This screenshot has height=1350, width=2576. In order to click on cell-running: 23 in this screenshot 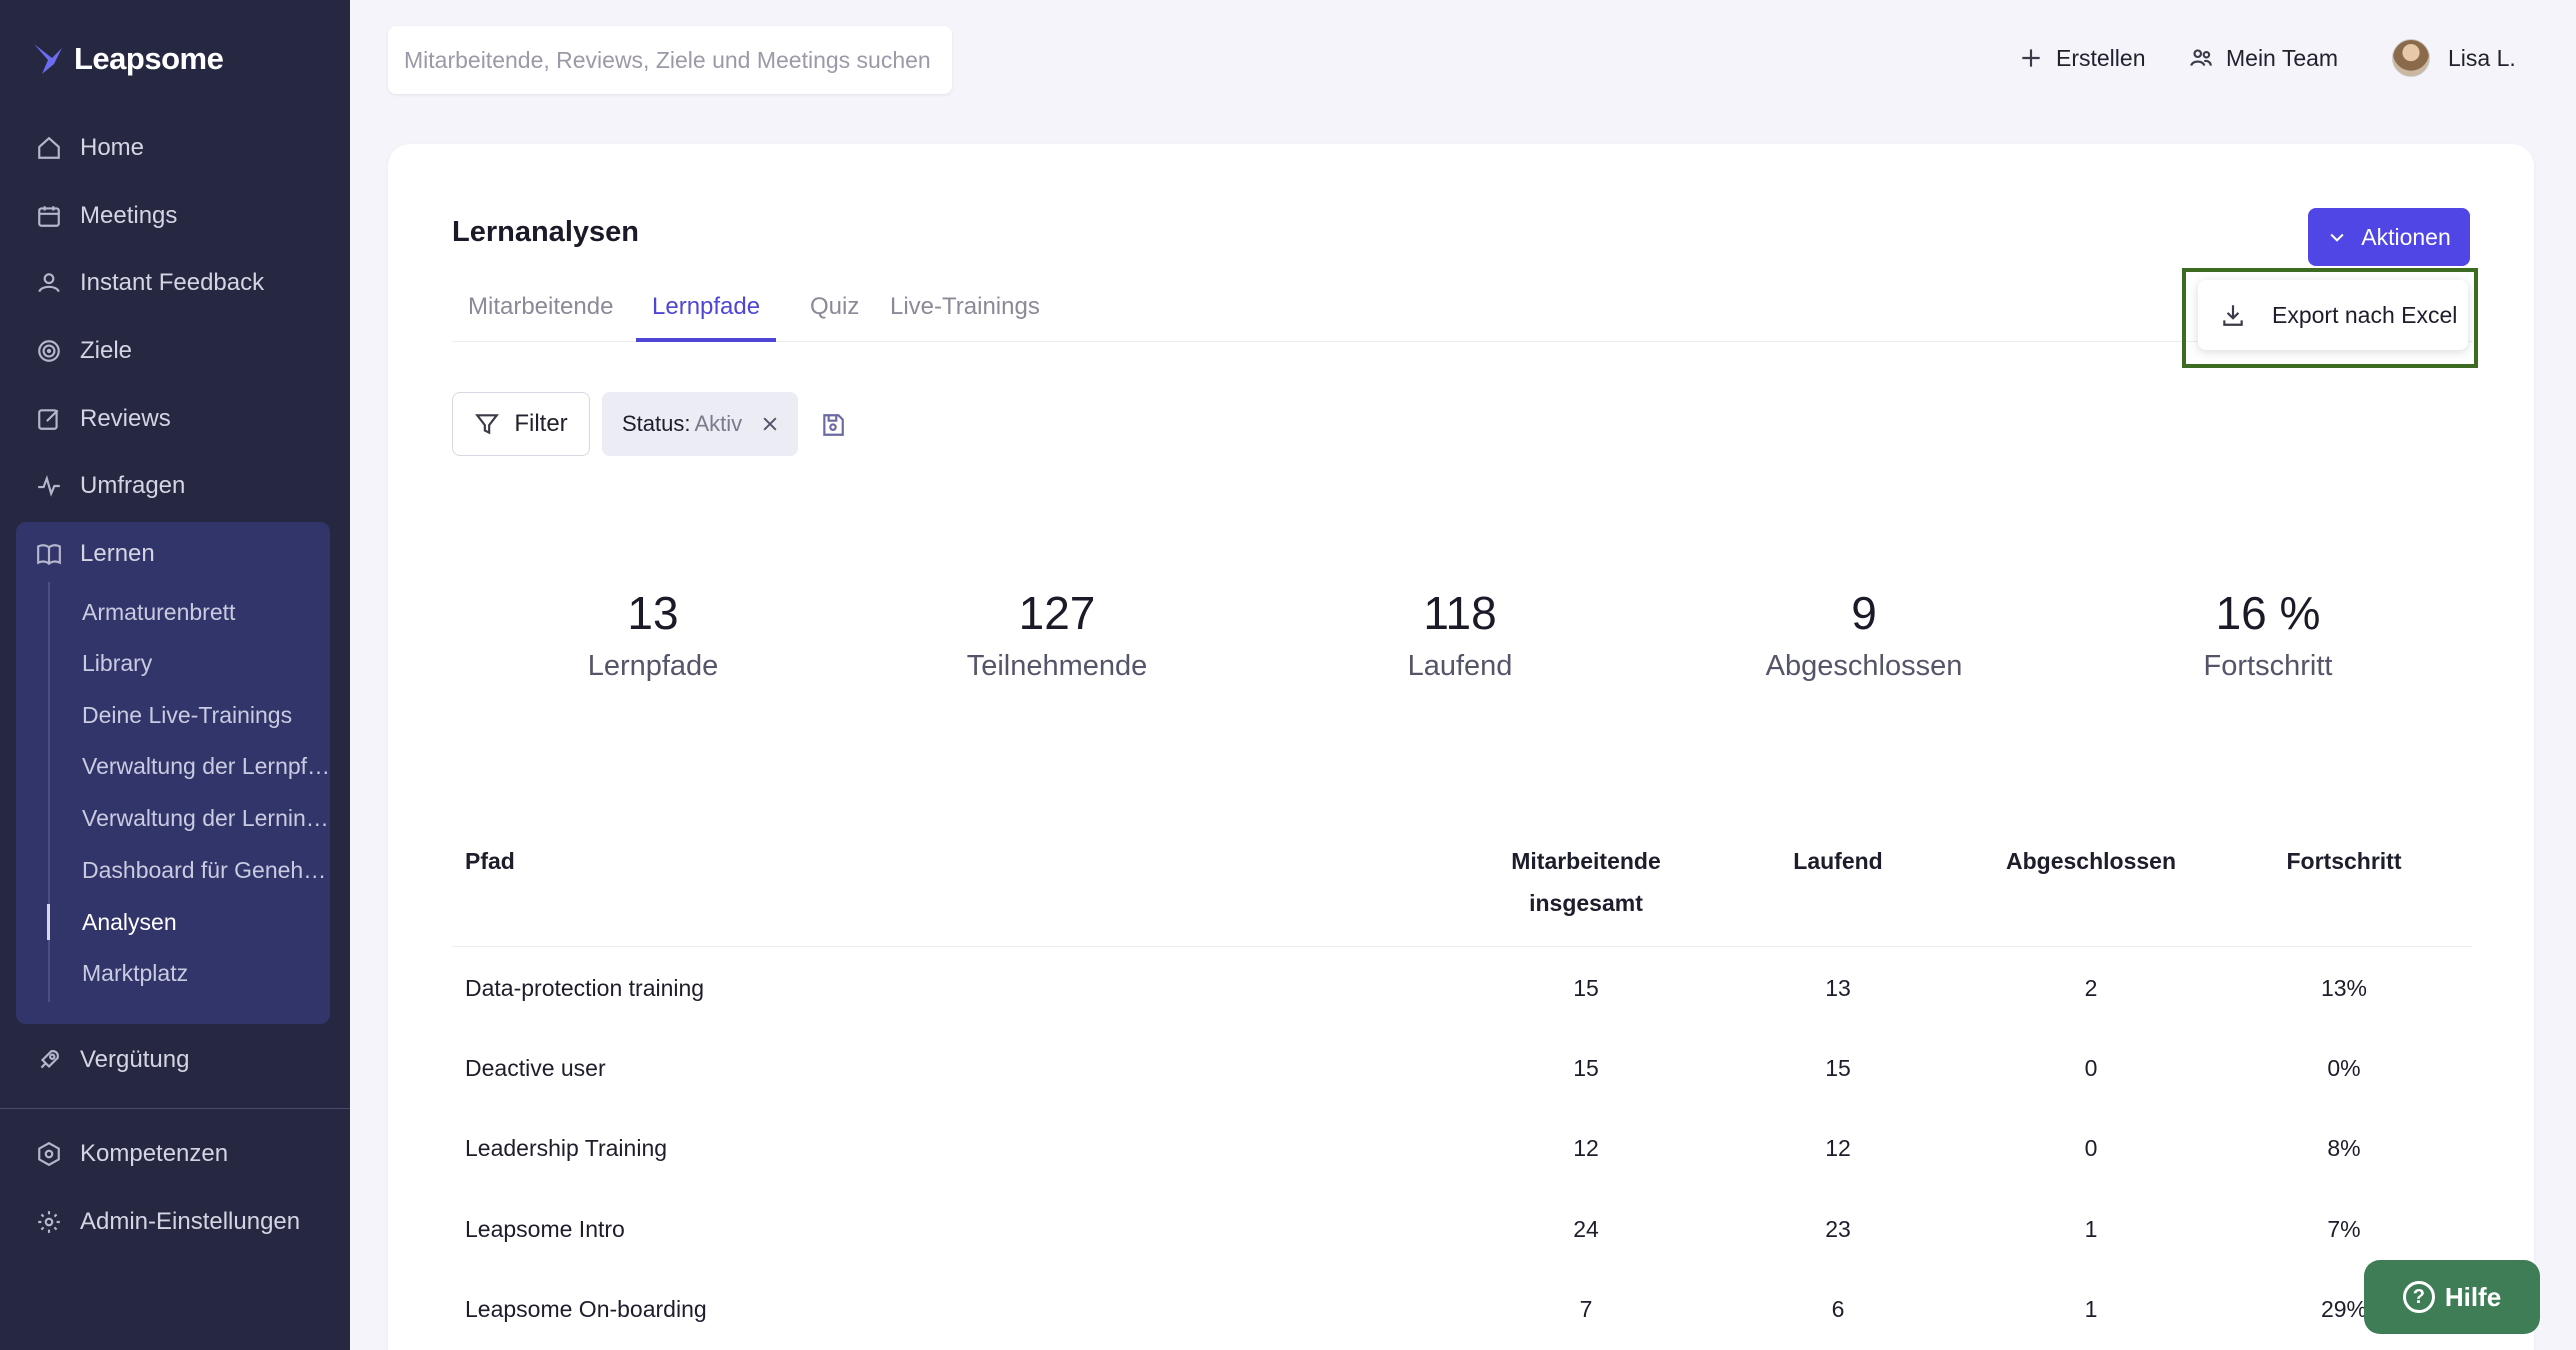, I will do `click(1838, 1229)`.